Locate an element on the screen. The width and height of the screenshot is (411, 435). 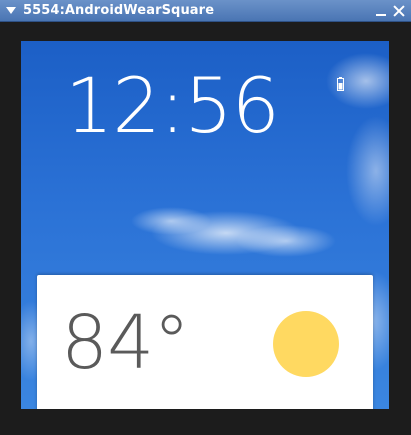
close-icon is located at coordinates (399, 11).